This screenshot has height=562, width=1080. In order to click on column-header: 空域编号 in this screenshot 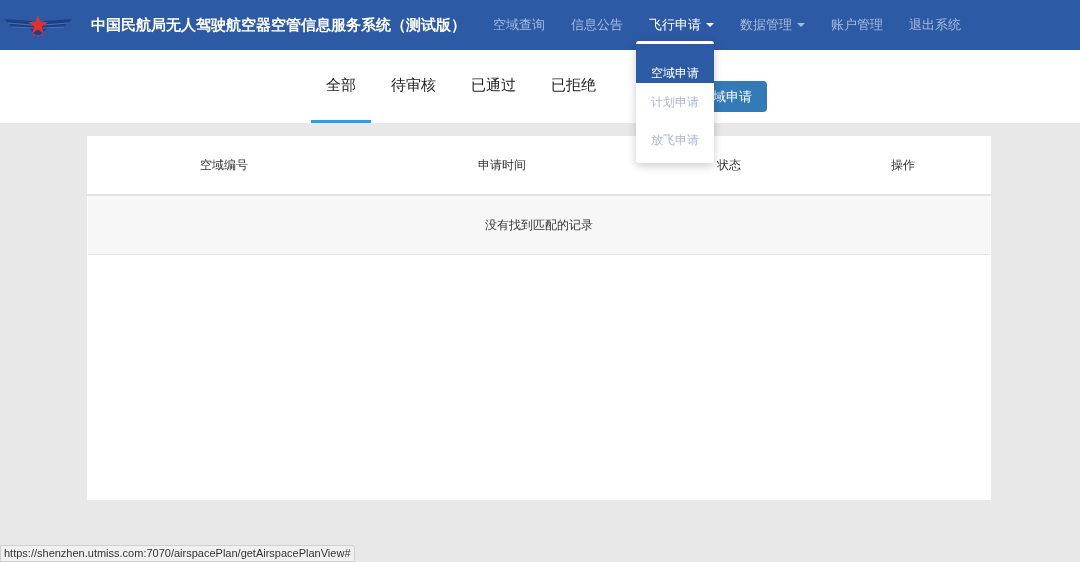, I will do `click(224, 165)`.